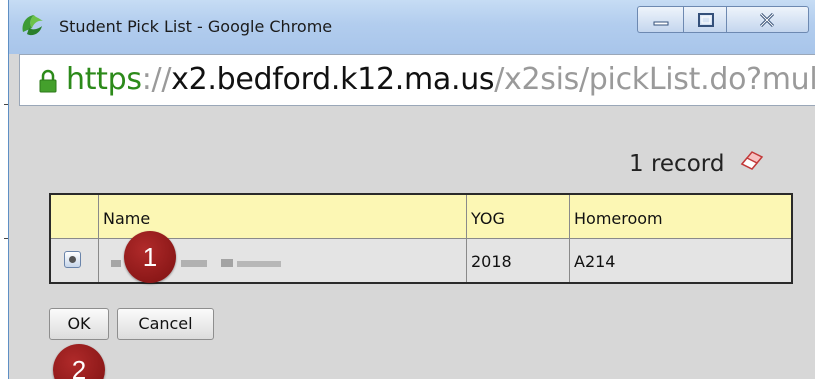 This screenshot has height=379, width=815. Describe the element at coordinates (126, 218) in the screenshot. I see `column-header-name: Name` at that location.